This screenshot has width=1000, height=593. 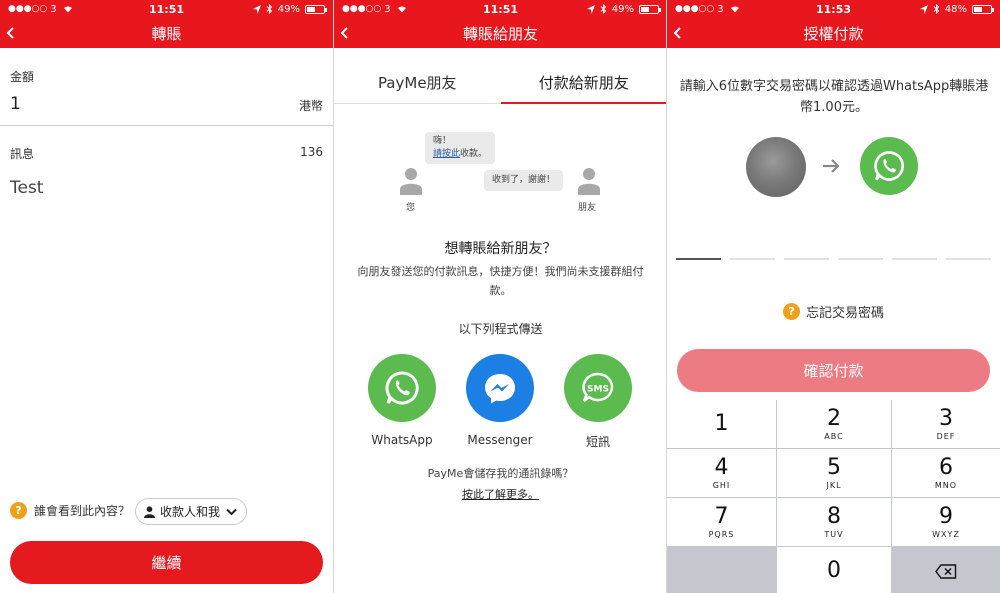 What do you see at coordinates (82, 511) in the screenshot?
I see `visibility-question: 誰會看到此內容？` at bounding box center [82, 511].